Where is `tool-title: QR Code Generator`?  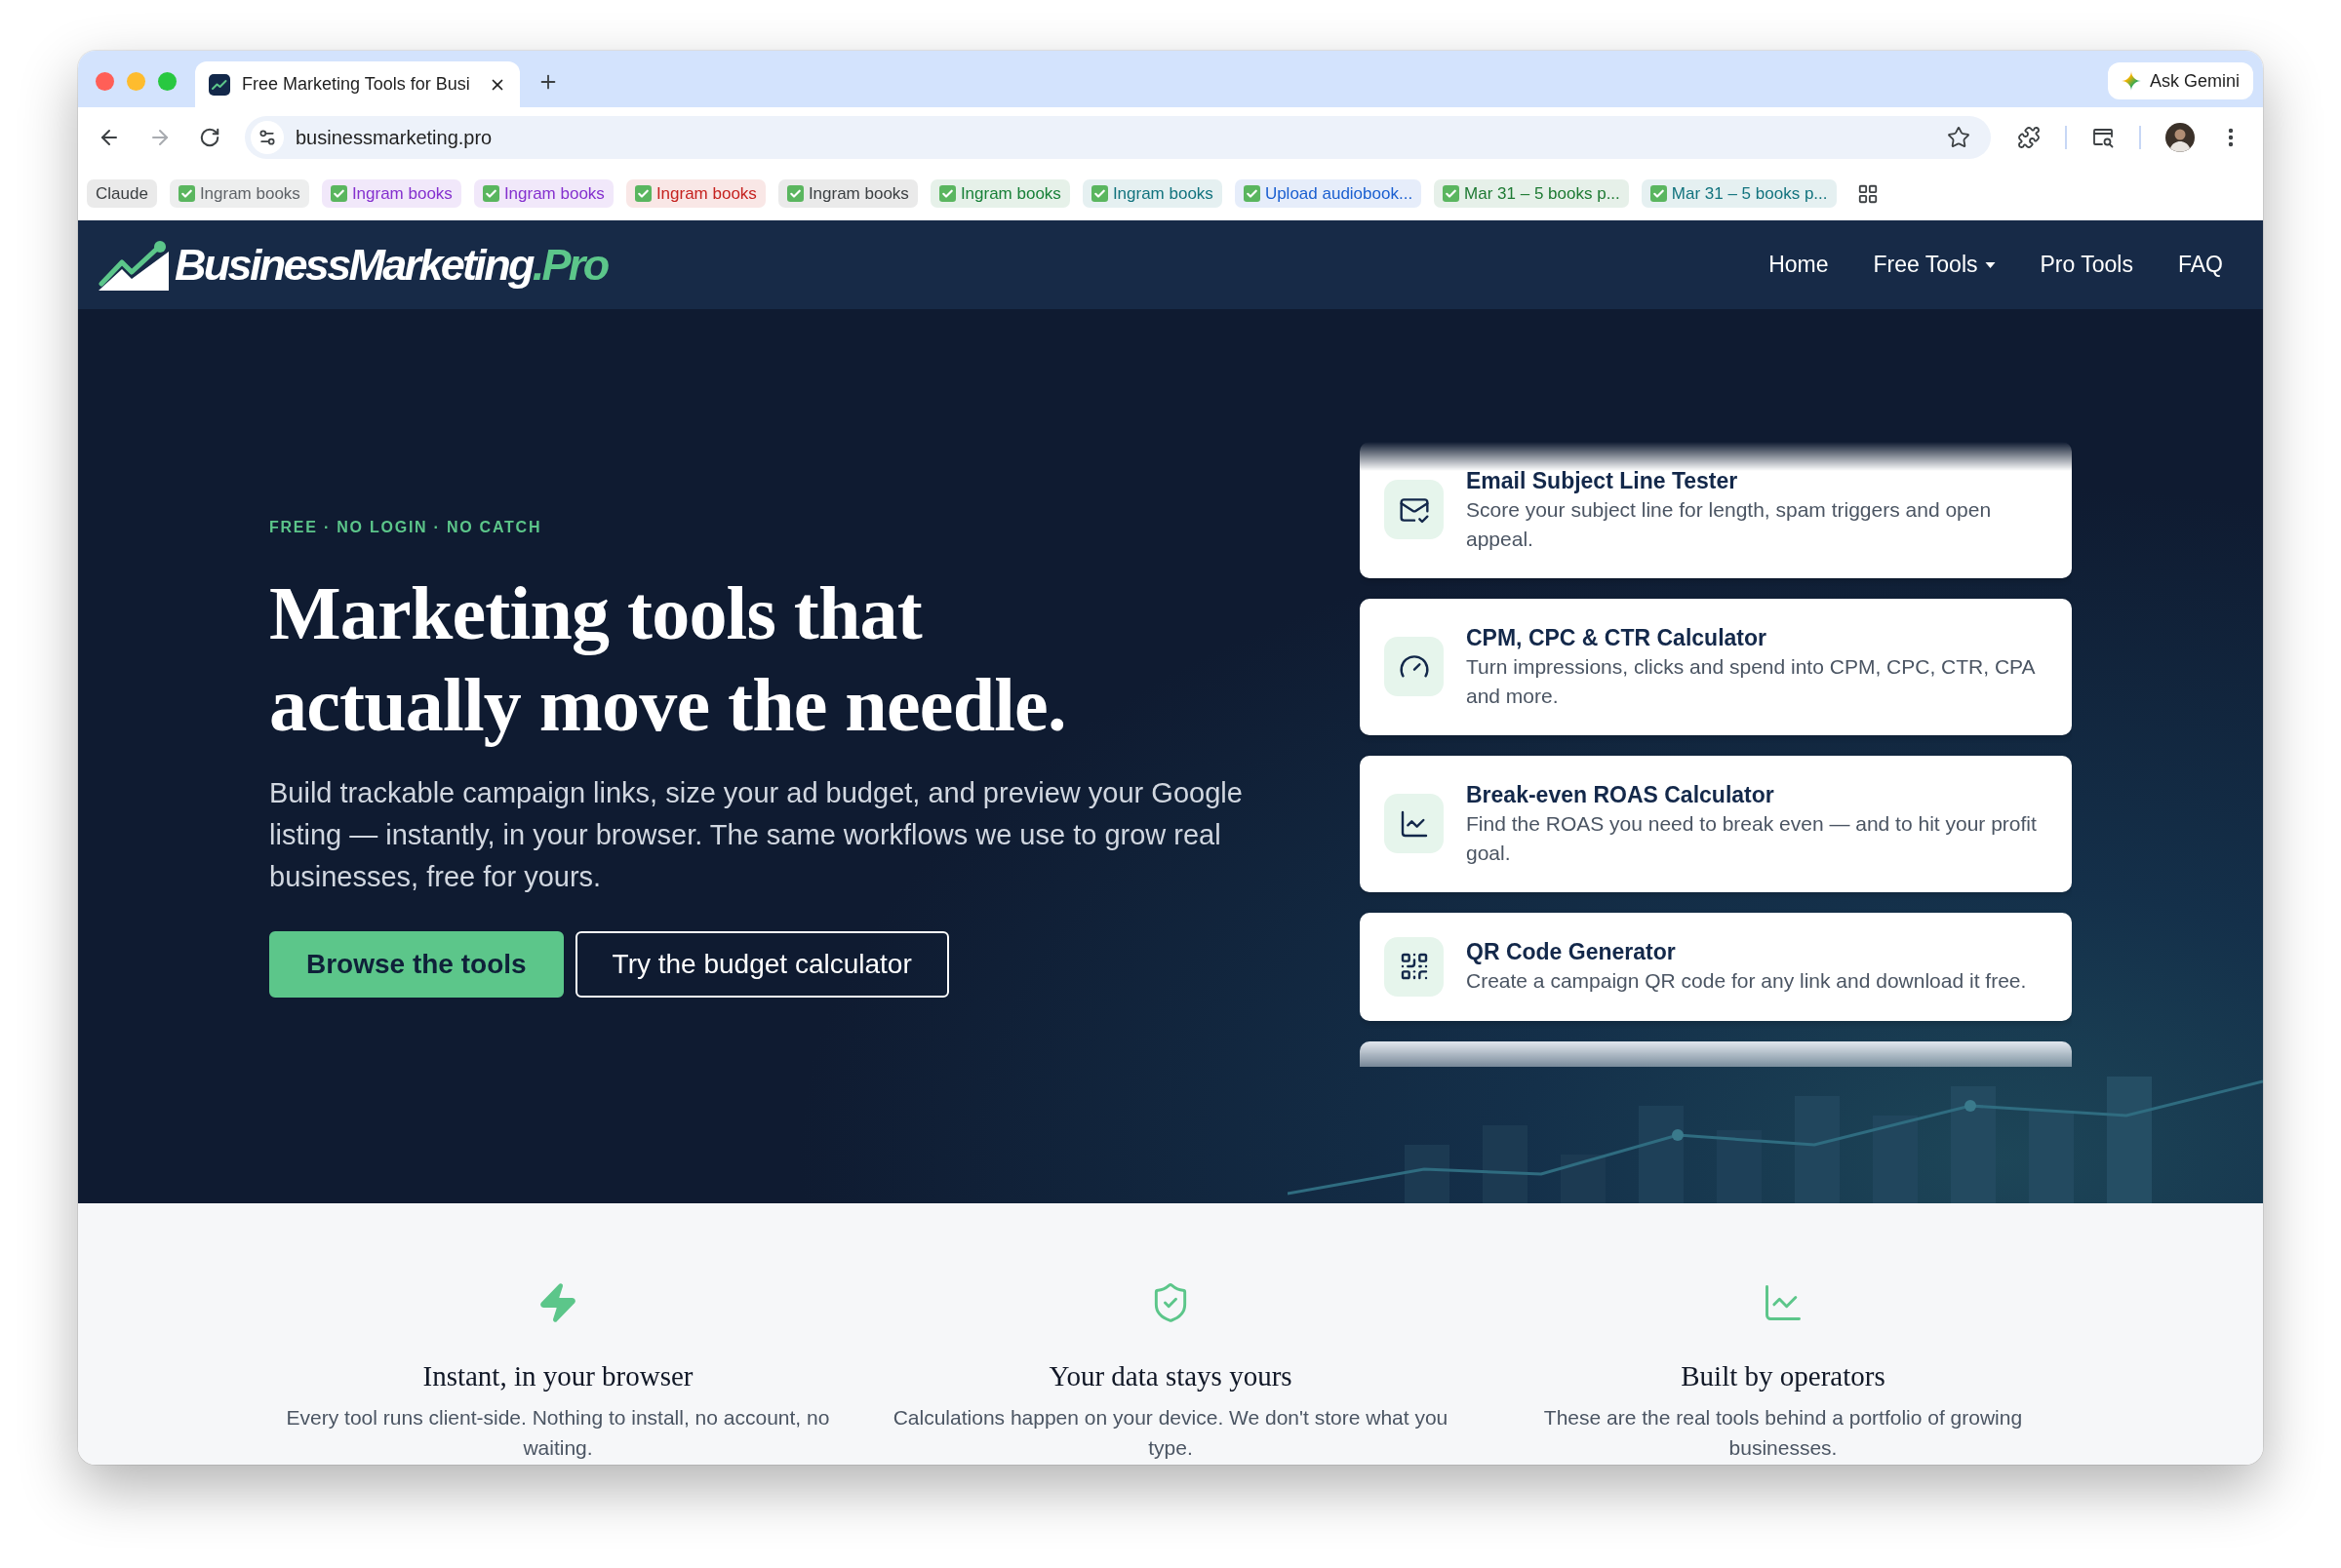
tool-title: QR Code Generator is located at coordinates (1571, 952).